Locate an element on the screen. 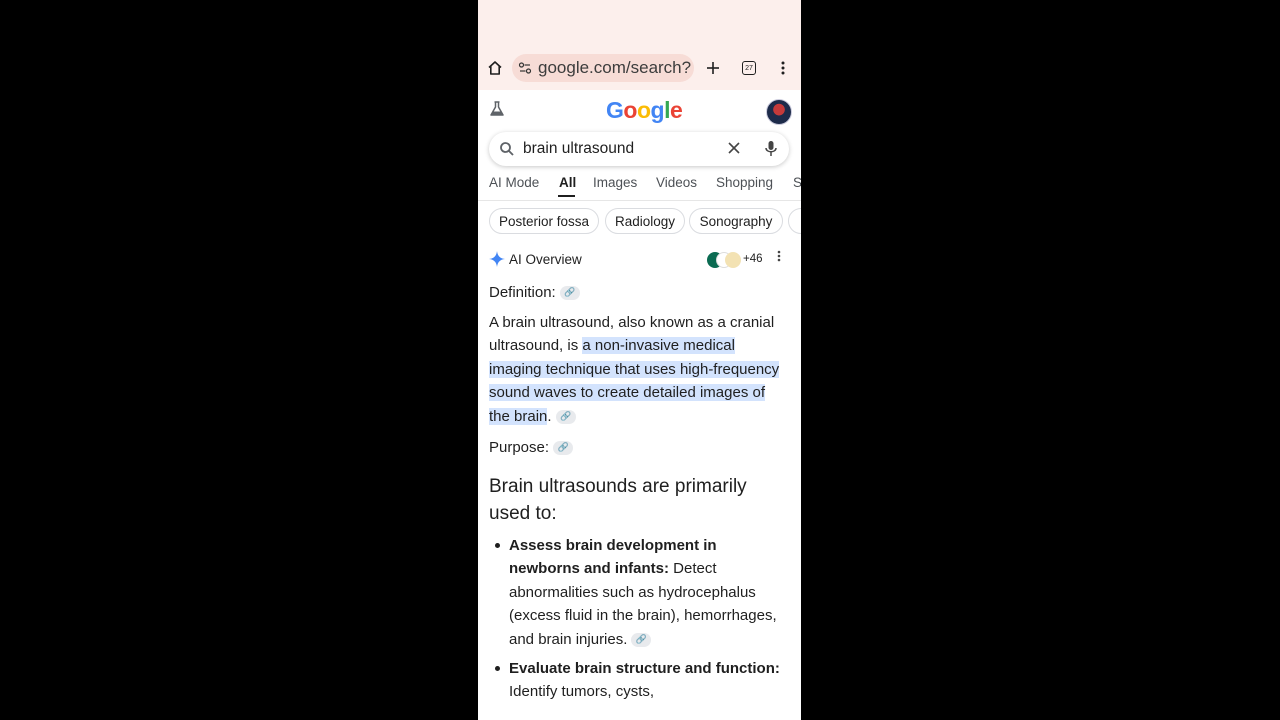  google-logo: Google is located at coordinates (644, 110).